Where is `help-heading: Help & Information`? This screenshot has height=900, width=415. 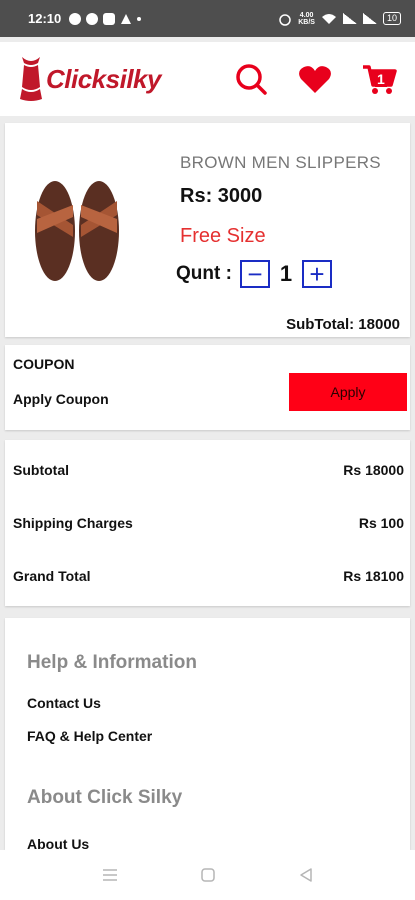 help-heading: Help & Information is located at coordinates (112, 662).